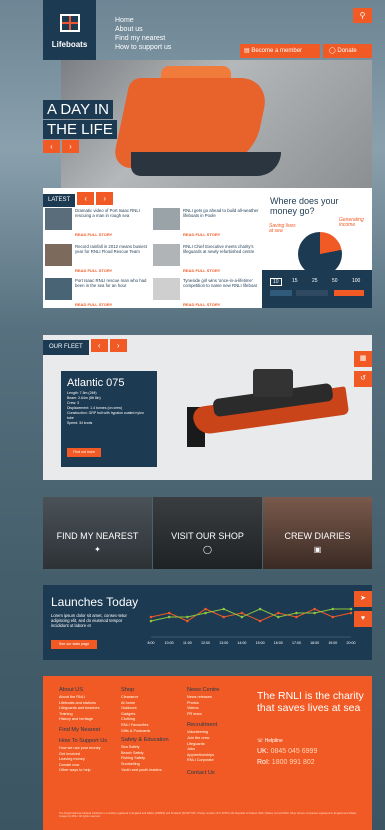  I want to click on footer-link: How we use your money, so click(83, 749).